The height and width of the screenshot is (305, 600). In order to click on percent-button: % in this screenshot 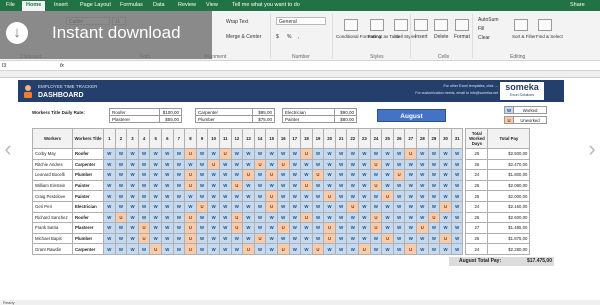, I will do `click(289, 37)`.